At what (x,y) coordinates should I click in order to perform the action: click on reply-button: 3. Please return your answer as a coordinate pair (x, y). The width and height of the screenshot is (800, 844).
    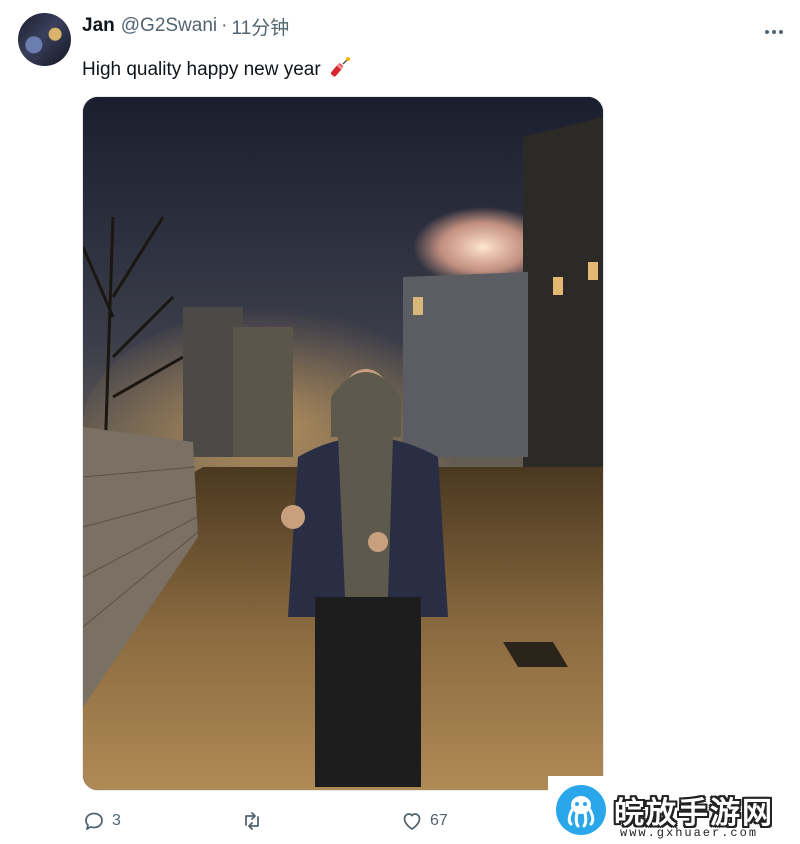
    Looking at the image, I should click on (101, 821).